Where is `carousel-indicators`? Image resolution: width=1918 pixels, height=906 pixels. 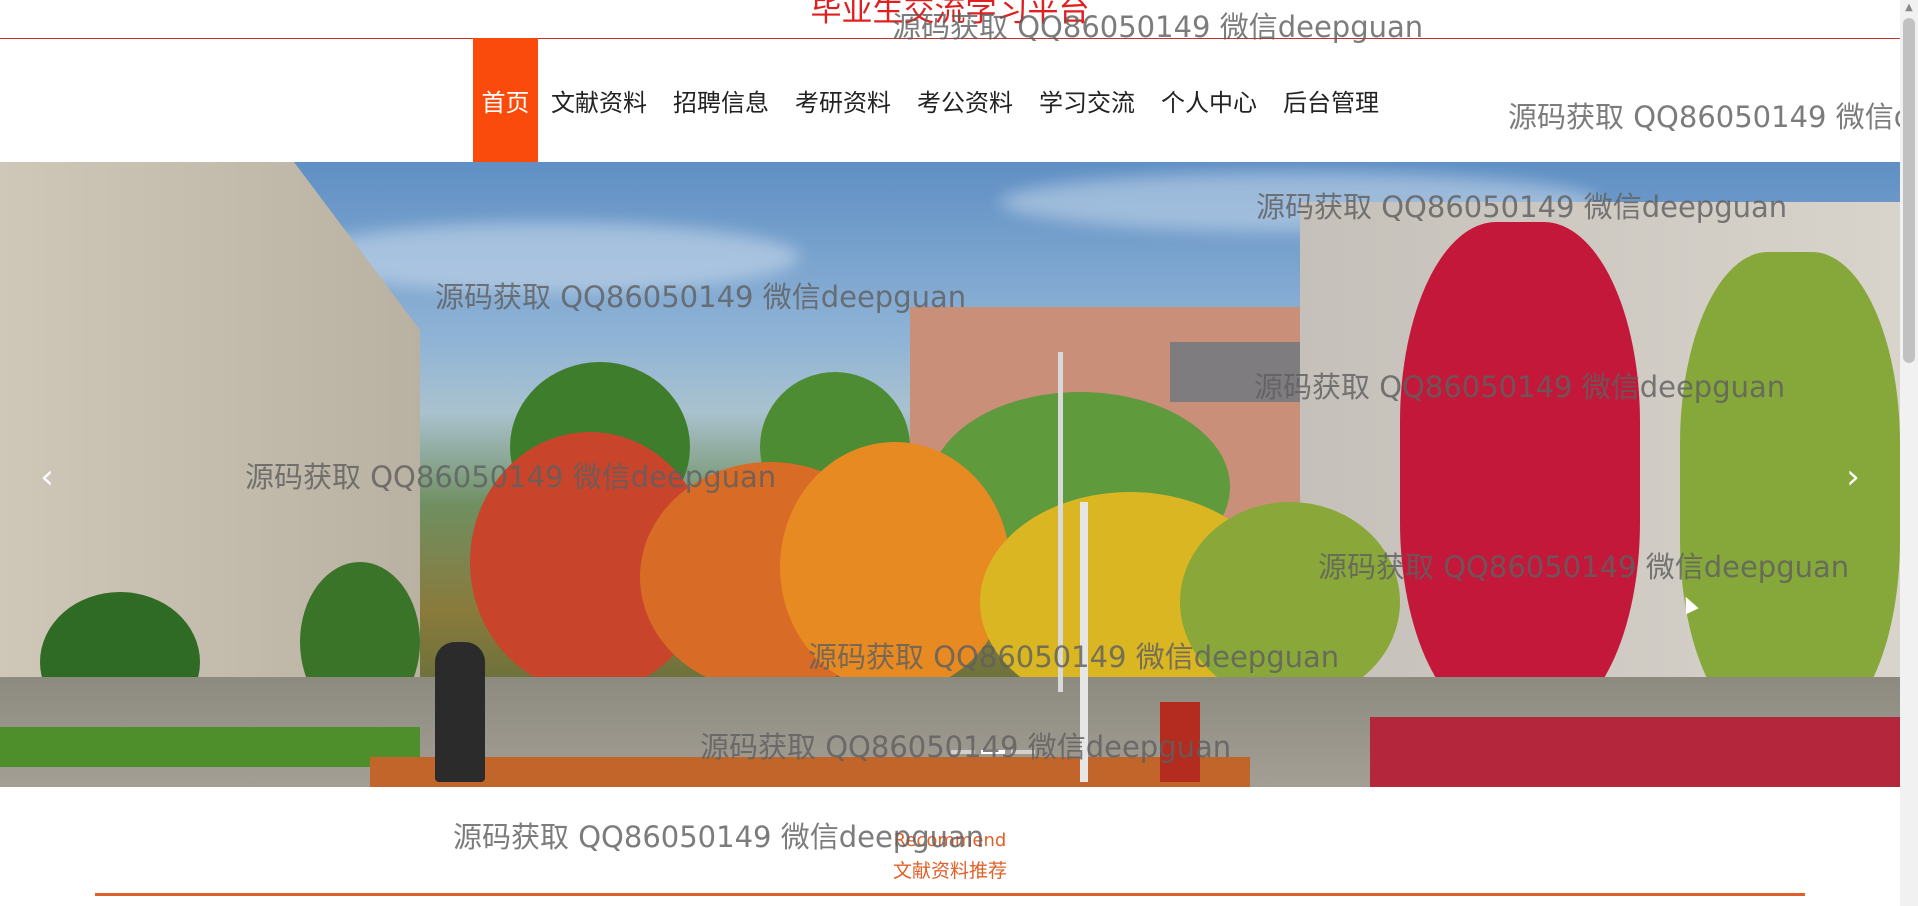 carousel-indicators is located at coordinates (993, 752).